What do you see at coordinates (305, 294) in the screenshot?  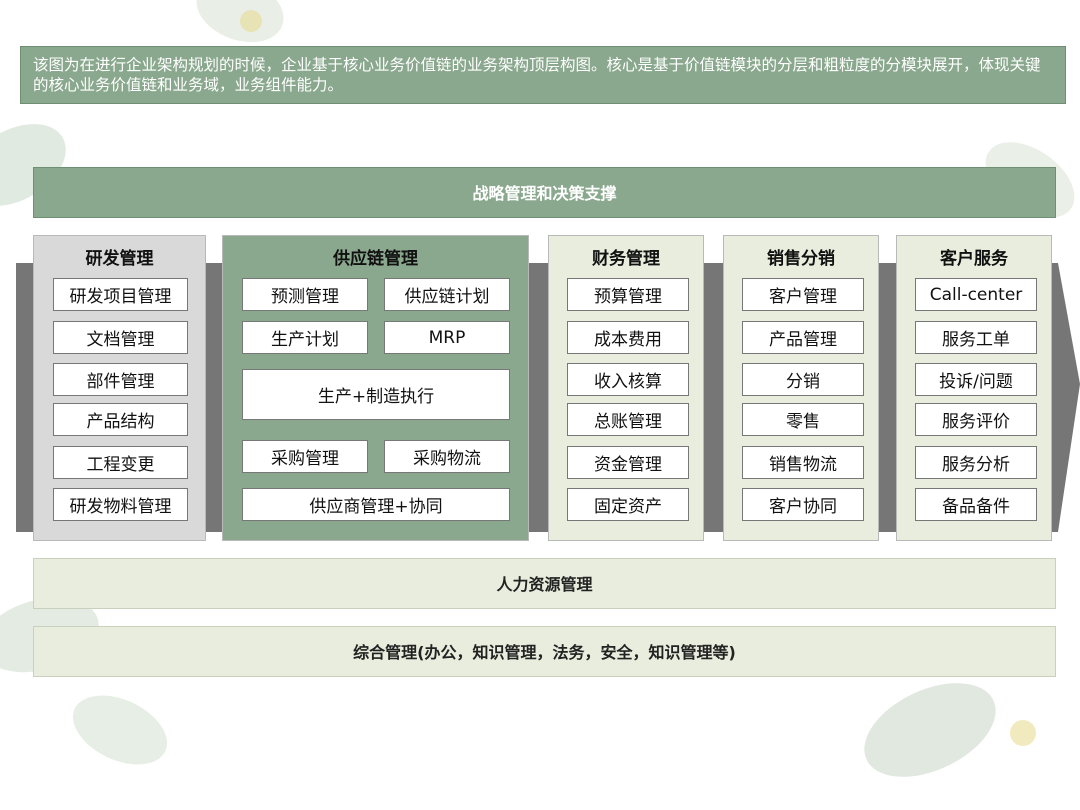 I see `cell-sc-1: 预测管理` at bounding box center [305, 294].